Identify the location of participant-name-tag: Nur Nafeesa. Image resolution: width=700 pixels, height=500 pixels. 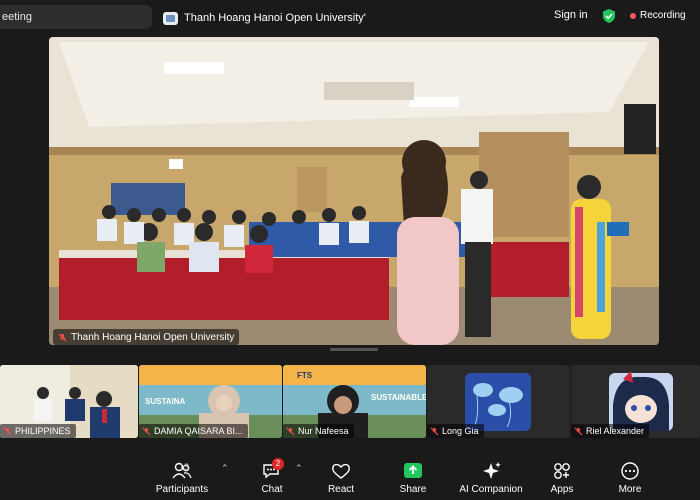
(318, 431).